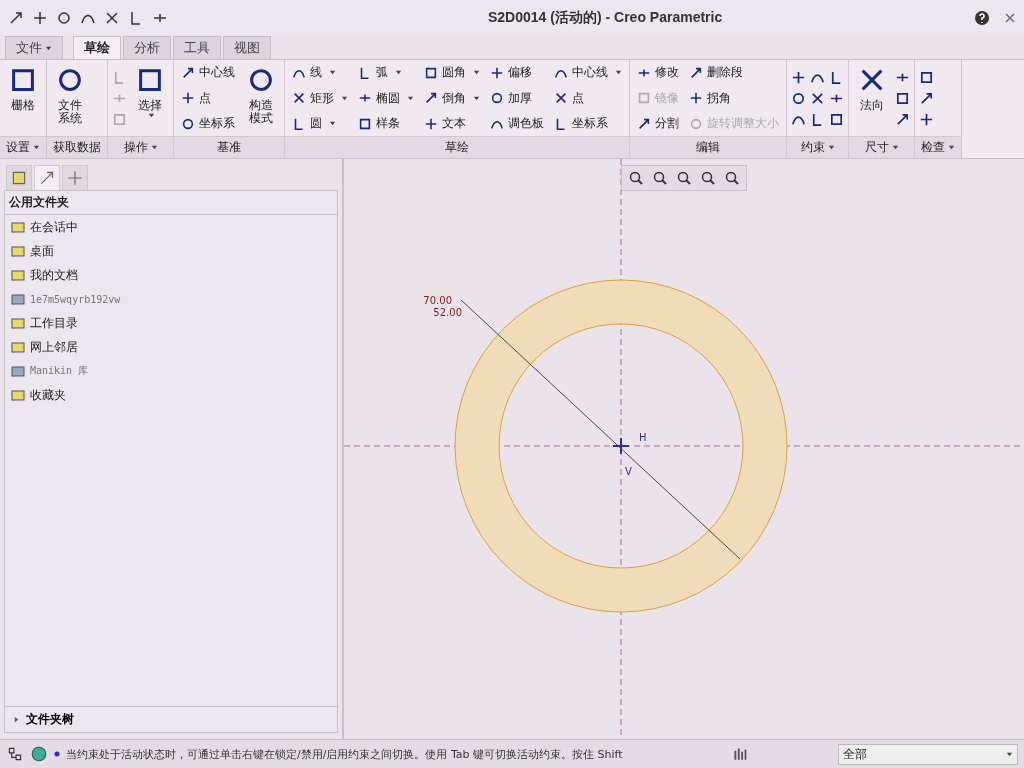 Image resolution: width=1024 pixels, height=768 pixels. I want to click on group-label: 草绘, so click(457, 147).